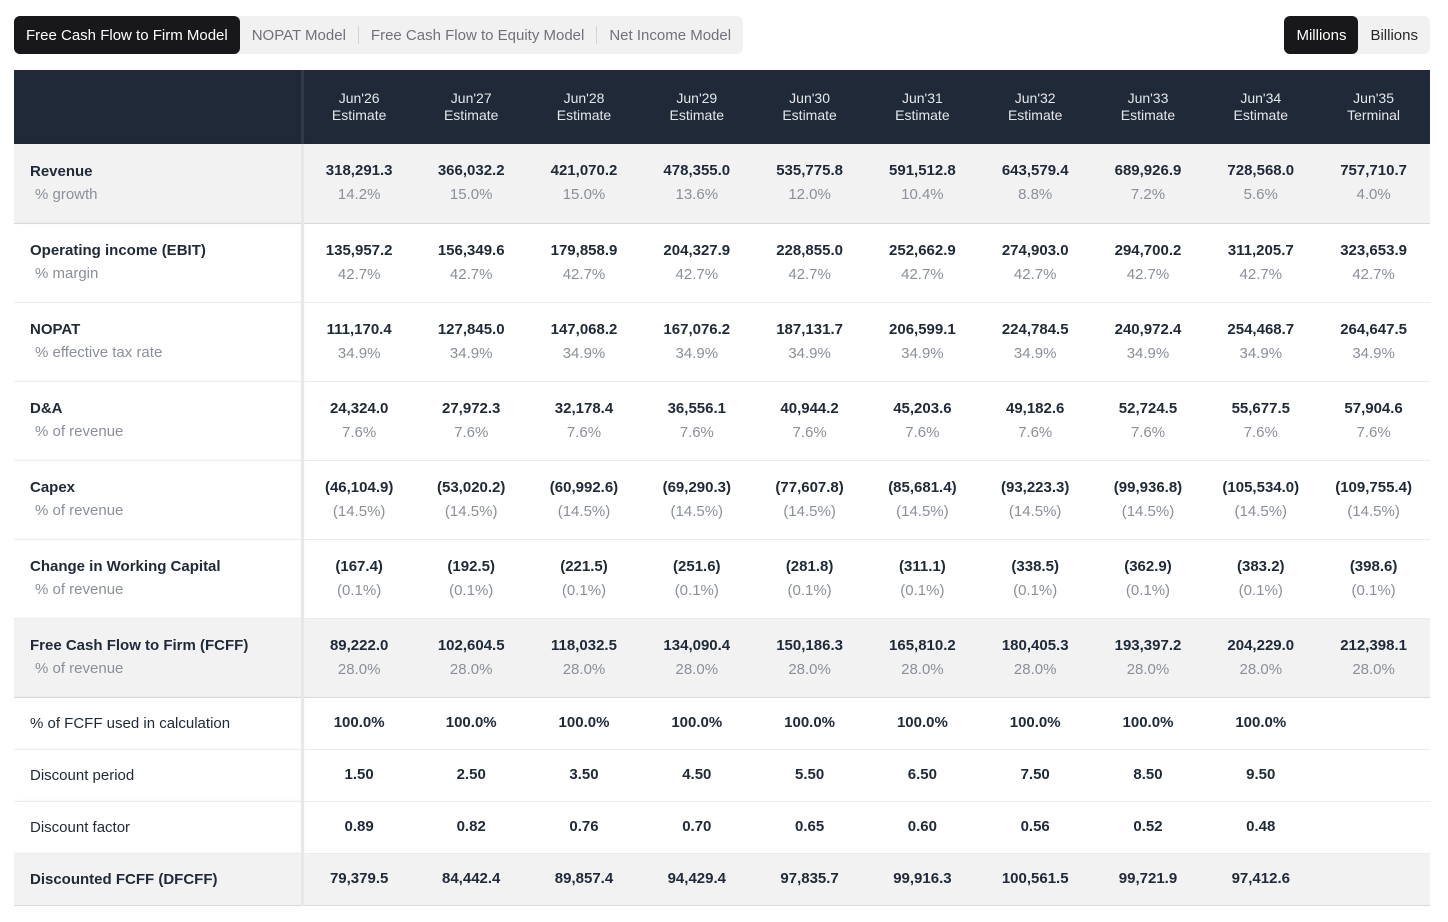 The height and width of the screenshot is (922, 1448). Describe the element at coordinates (1148, 879) in the screenshot. I see `value-cell: 99,721.9` at that location.